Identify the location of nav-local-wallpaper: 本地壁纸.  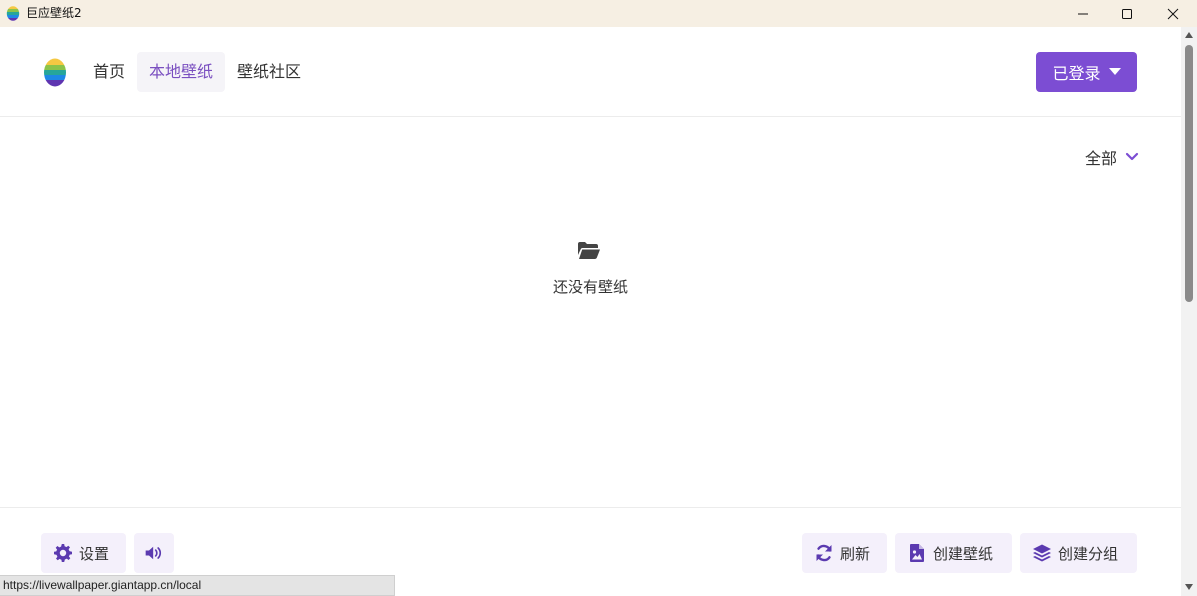
(181, 72).